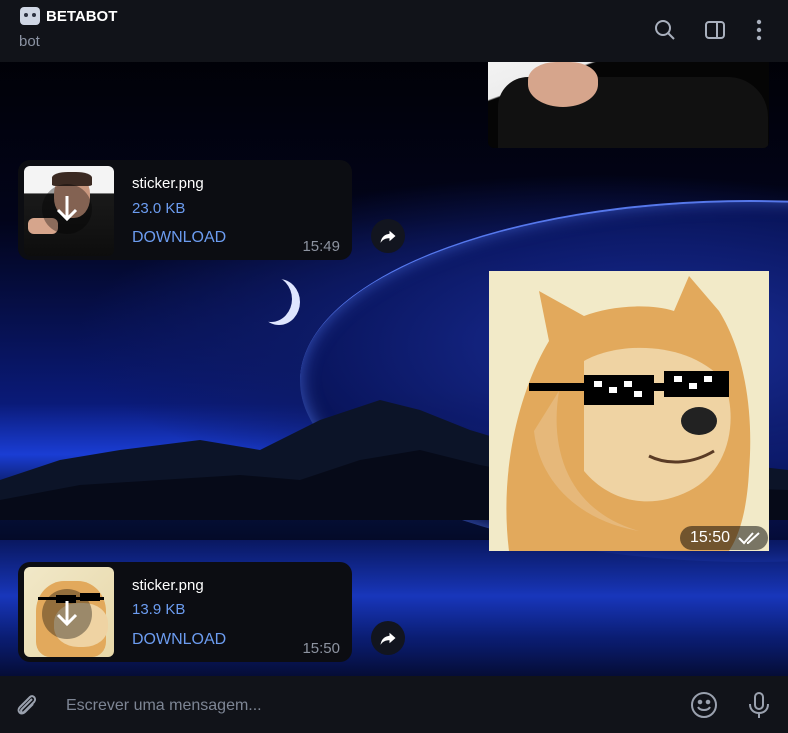 The height and width of the screenshot is (733, 788). What do you see at coordinates (563, 84) in the screenshot?
I see `photo-person-hand` at bounding box center [563, 84].